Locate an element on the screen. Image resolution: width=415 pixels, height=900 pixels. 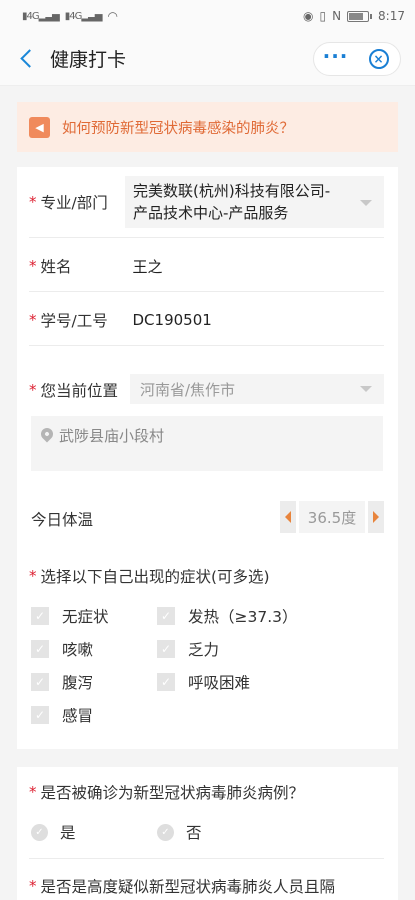
symptom-option-label: 腹泻 is located at coordinates (78, 683).